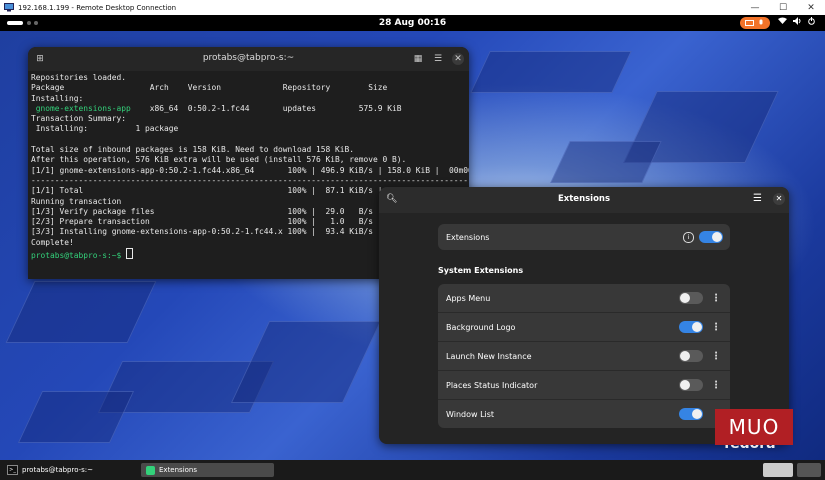 This screenshot has width=825, height=480. Describe the element at coordinates (691, 414) in the screenshot. I see `extension-toggle-window-list` at that location.